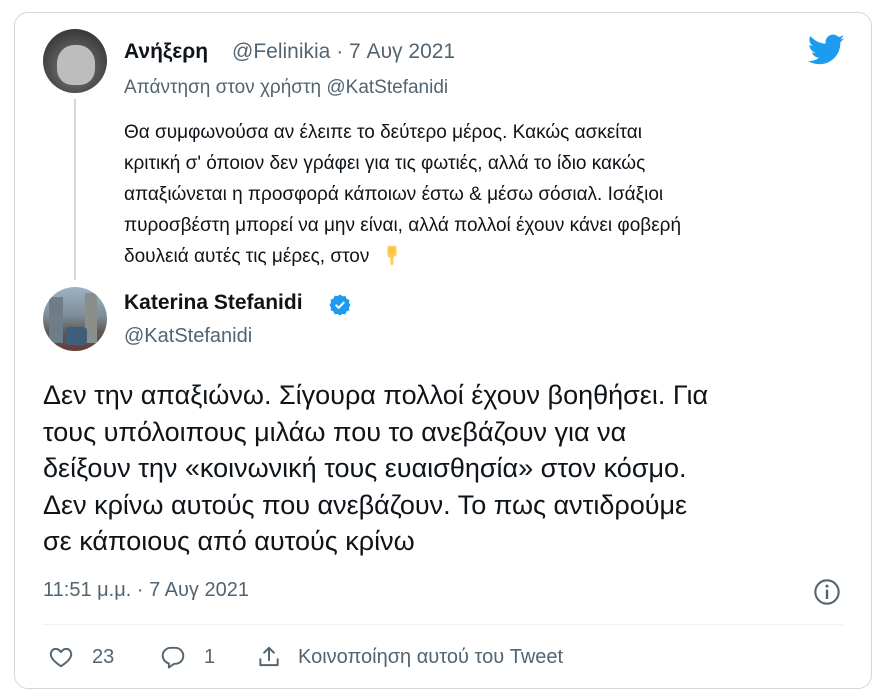  What do you see at coordinates (81, 657) in the screenshot?
I see `like-button: 23` at bounding box center [81, 657].